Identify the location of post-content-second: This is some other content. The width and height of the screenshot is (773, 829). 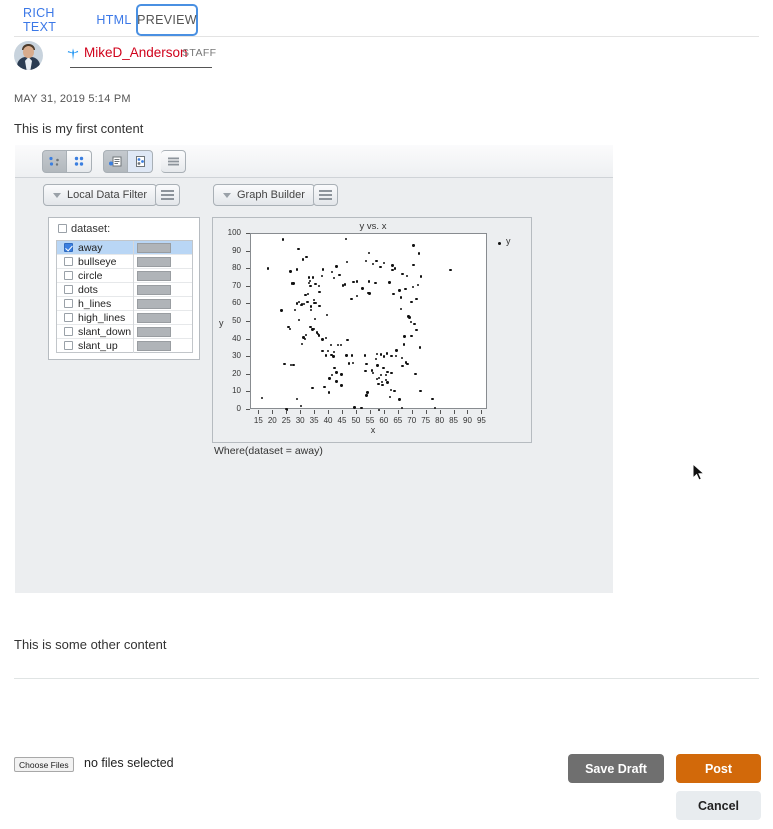
(90, 644).